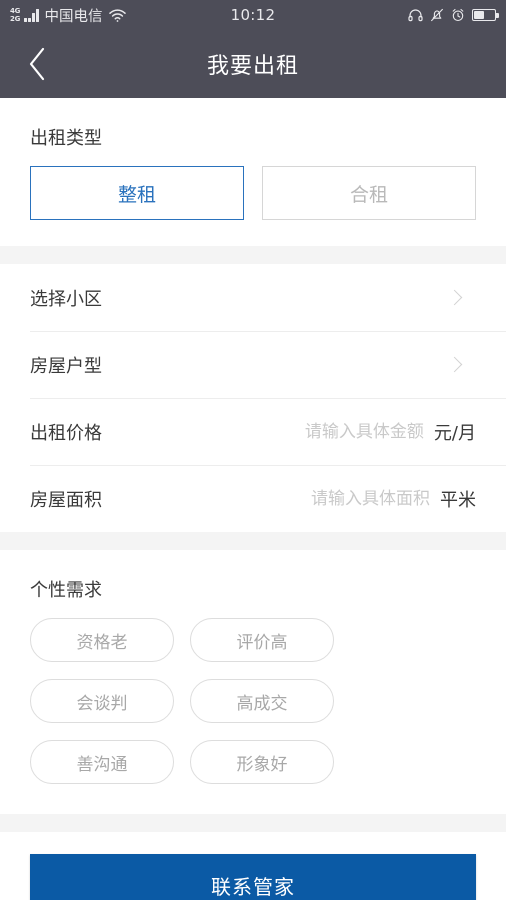 The width and height of the screenshot is (506, 900). What do you see at coordinates (315, 498) in the screenshot?
I see `house-area-input` at bounding box center [315, 498].